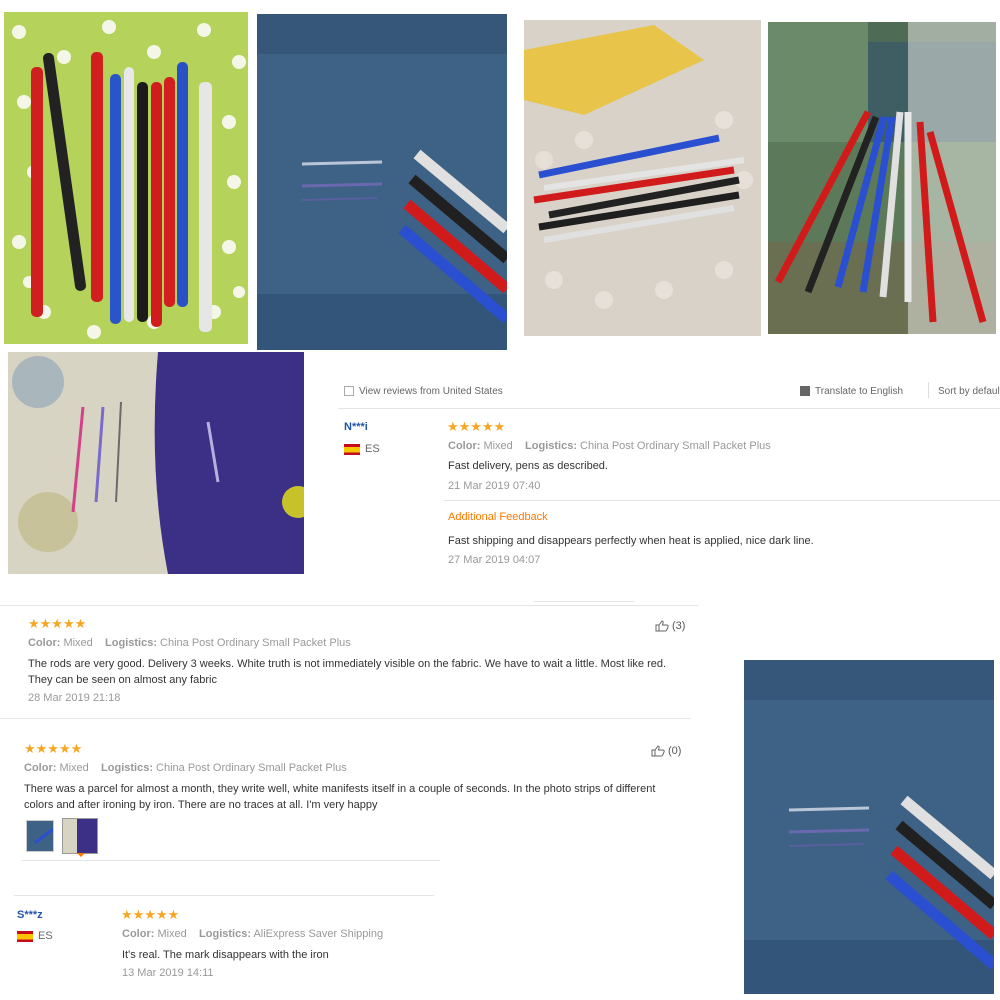 Image resolution: width=1000 pixels, height=1000 pixels. Describe the element at coordinates (528, 466) in the screenshot. I see `review-text: Fast delivery, pens as described.` at that location.